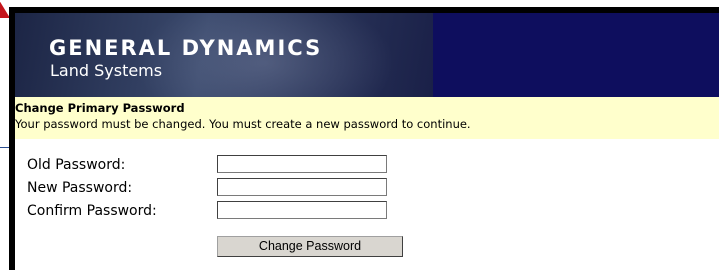 Image resolution: width=719 pixels, height=270 pixels. What do you see at coordinates (302, 187) in the screenshot?
I see `new-password-field` at bounding box center [302, 187].